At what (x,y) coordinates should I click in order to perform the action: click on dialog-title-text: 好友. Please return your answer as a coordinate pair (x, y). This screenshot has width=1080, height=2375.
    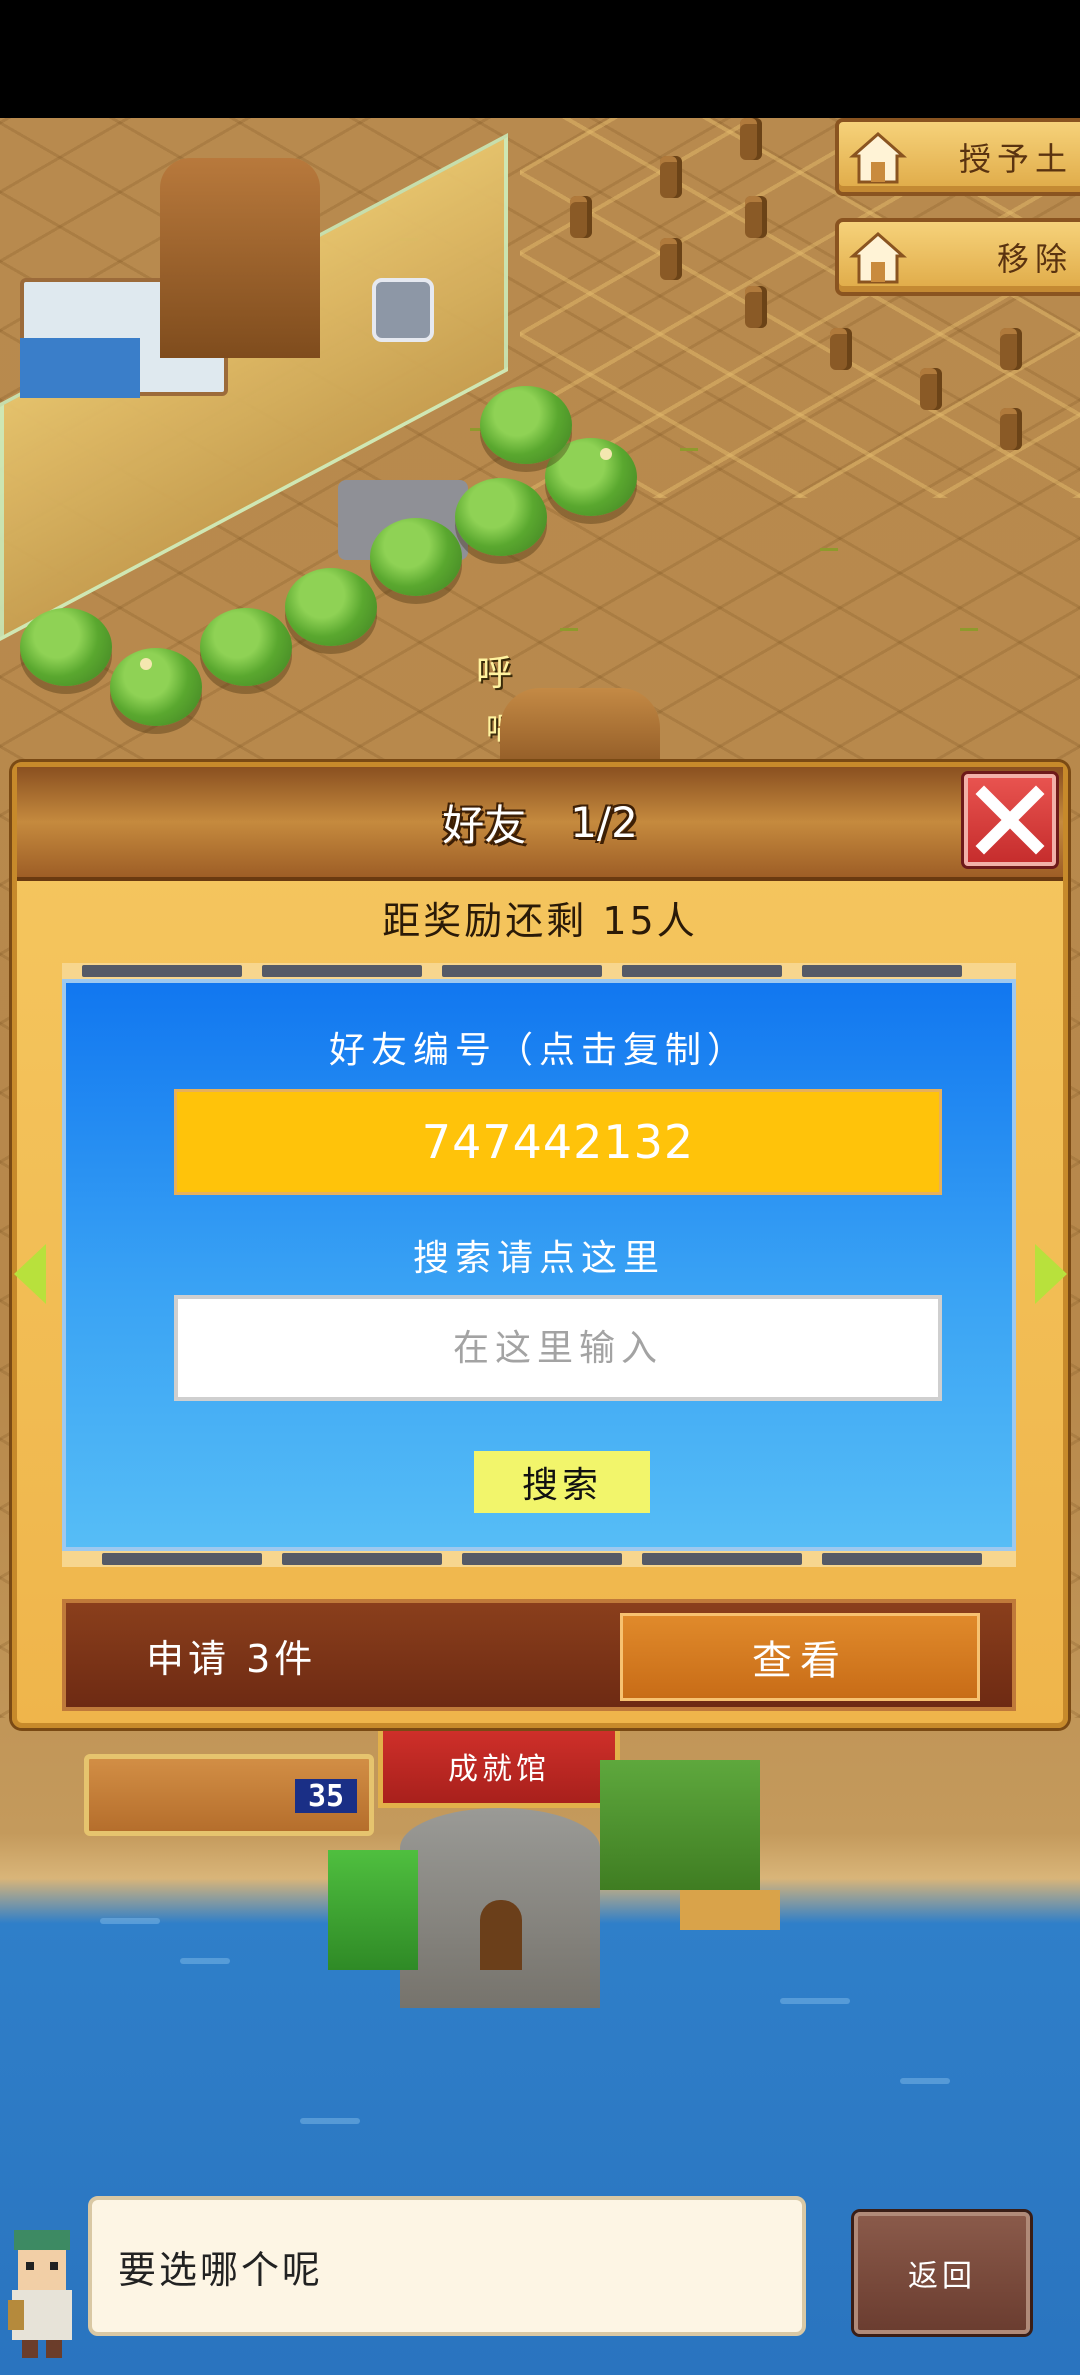
    Looking at the image, I should click on (484, 825).